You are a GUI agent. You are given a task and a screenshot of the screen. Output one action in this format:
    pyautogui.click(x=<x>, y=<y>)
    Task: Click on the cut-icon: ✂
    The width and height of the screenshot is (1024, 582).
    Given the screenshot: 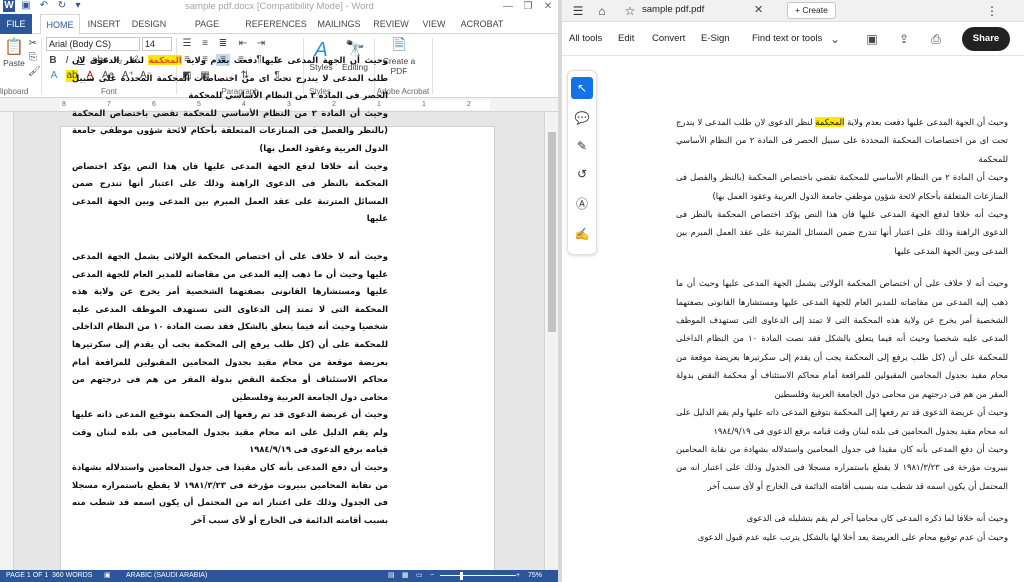 What is the action you would take?
    pyautogui.click(x=33, y=44)
    